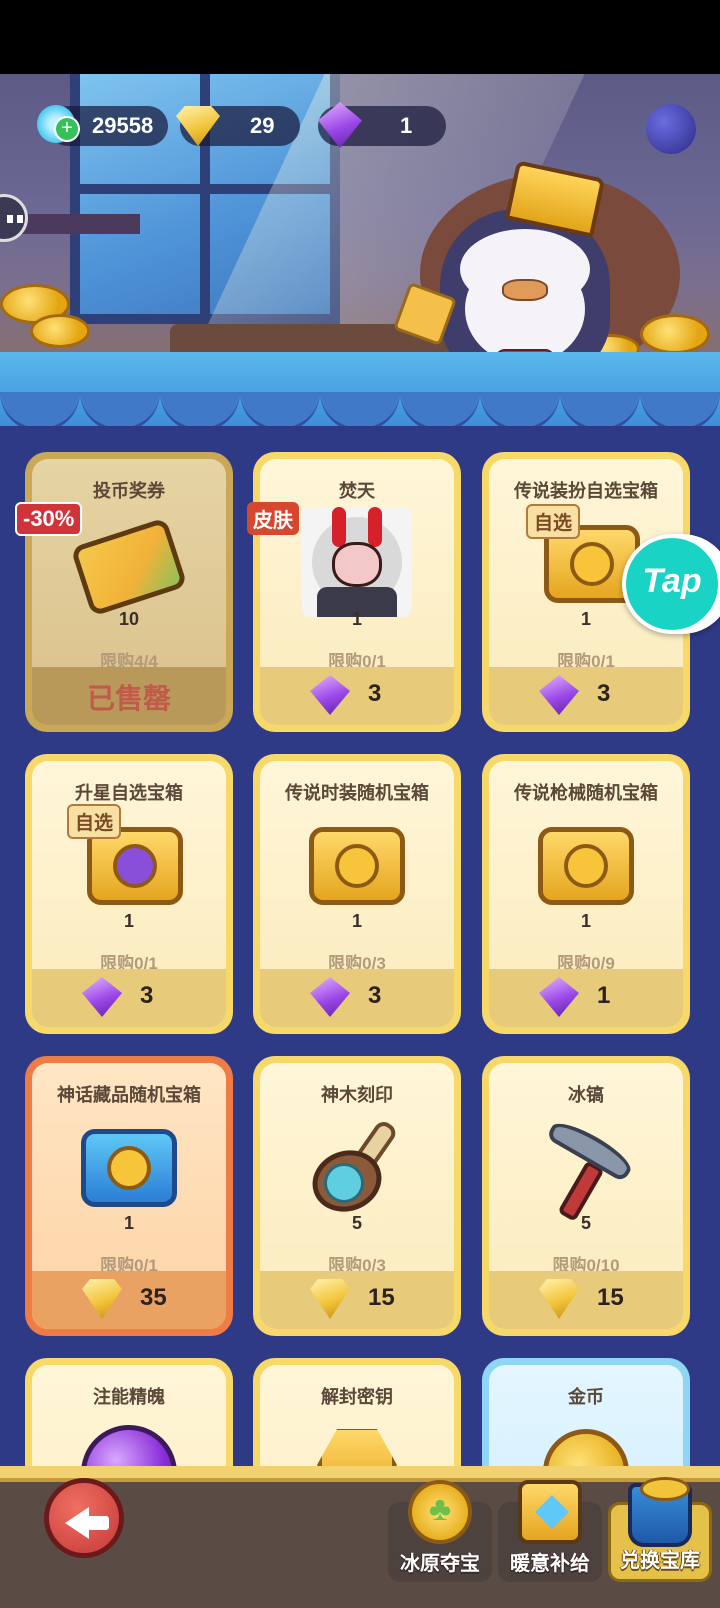 The height and width of the screenshot is (1608, 720). I want to click on shop-item-card: 升星自选宝箱 1 限购0/1 3 自选, so click(129, 894).